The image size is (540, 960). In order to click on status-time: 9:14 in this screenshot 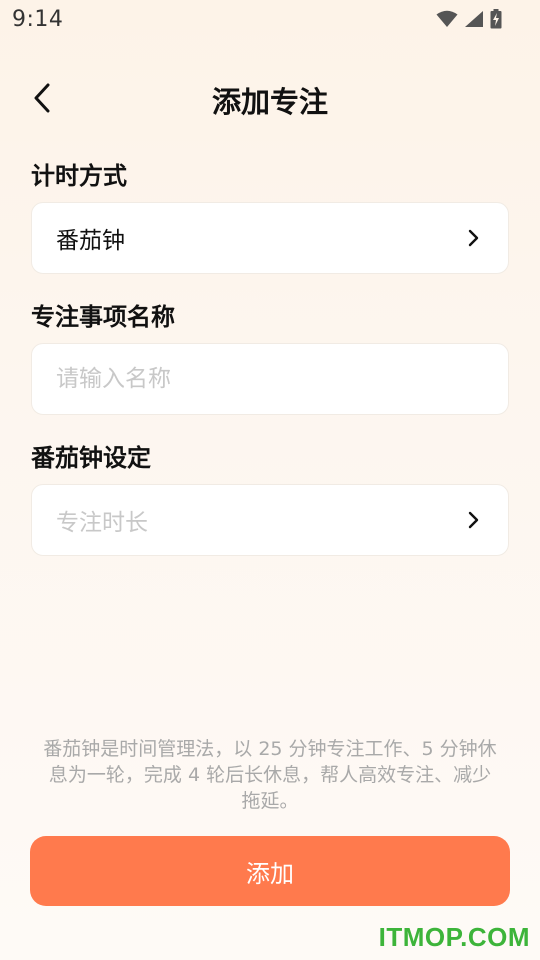, I will do `click(38, 19)`.